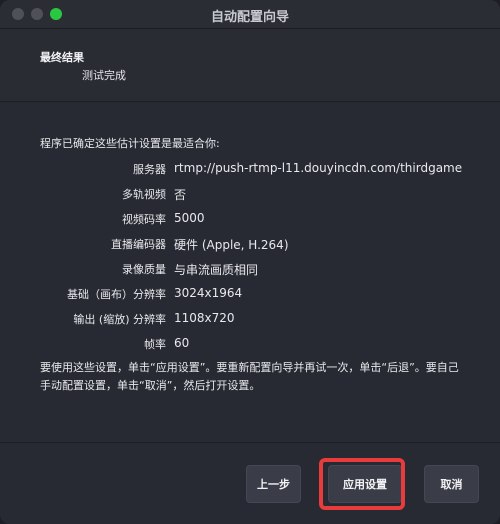 This screenshot has width=500, height=524. I want to click on back-button: 上一步, so click(273, 484).